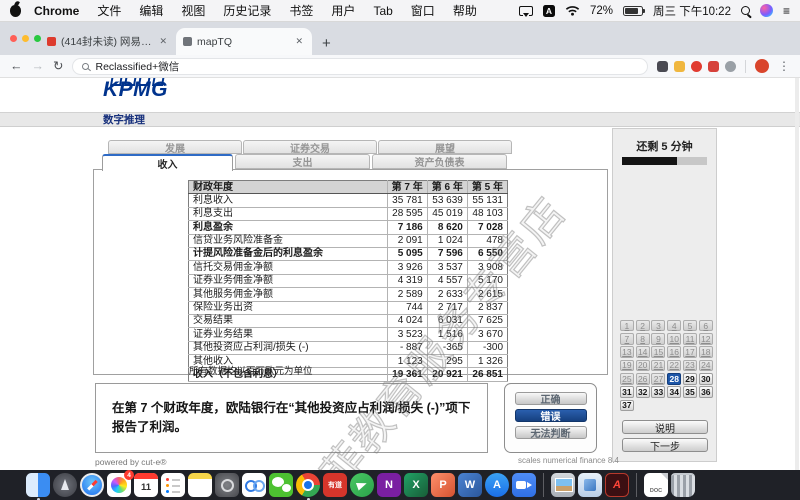  What do you see at coordinates (382, 11) in the screenshot?
I see `menu-item-7: Tab` at bounding box center [382, 11].